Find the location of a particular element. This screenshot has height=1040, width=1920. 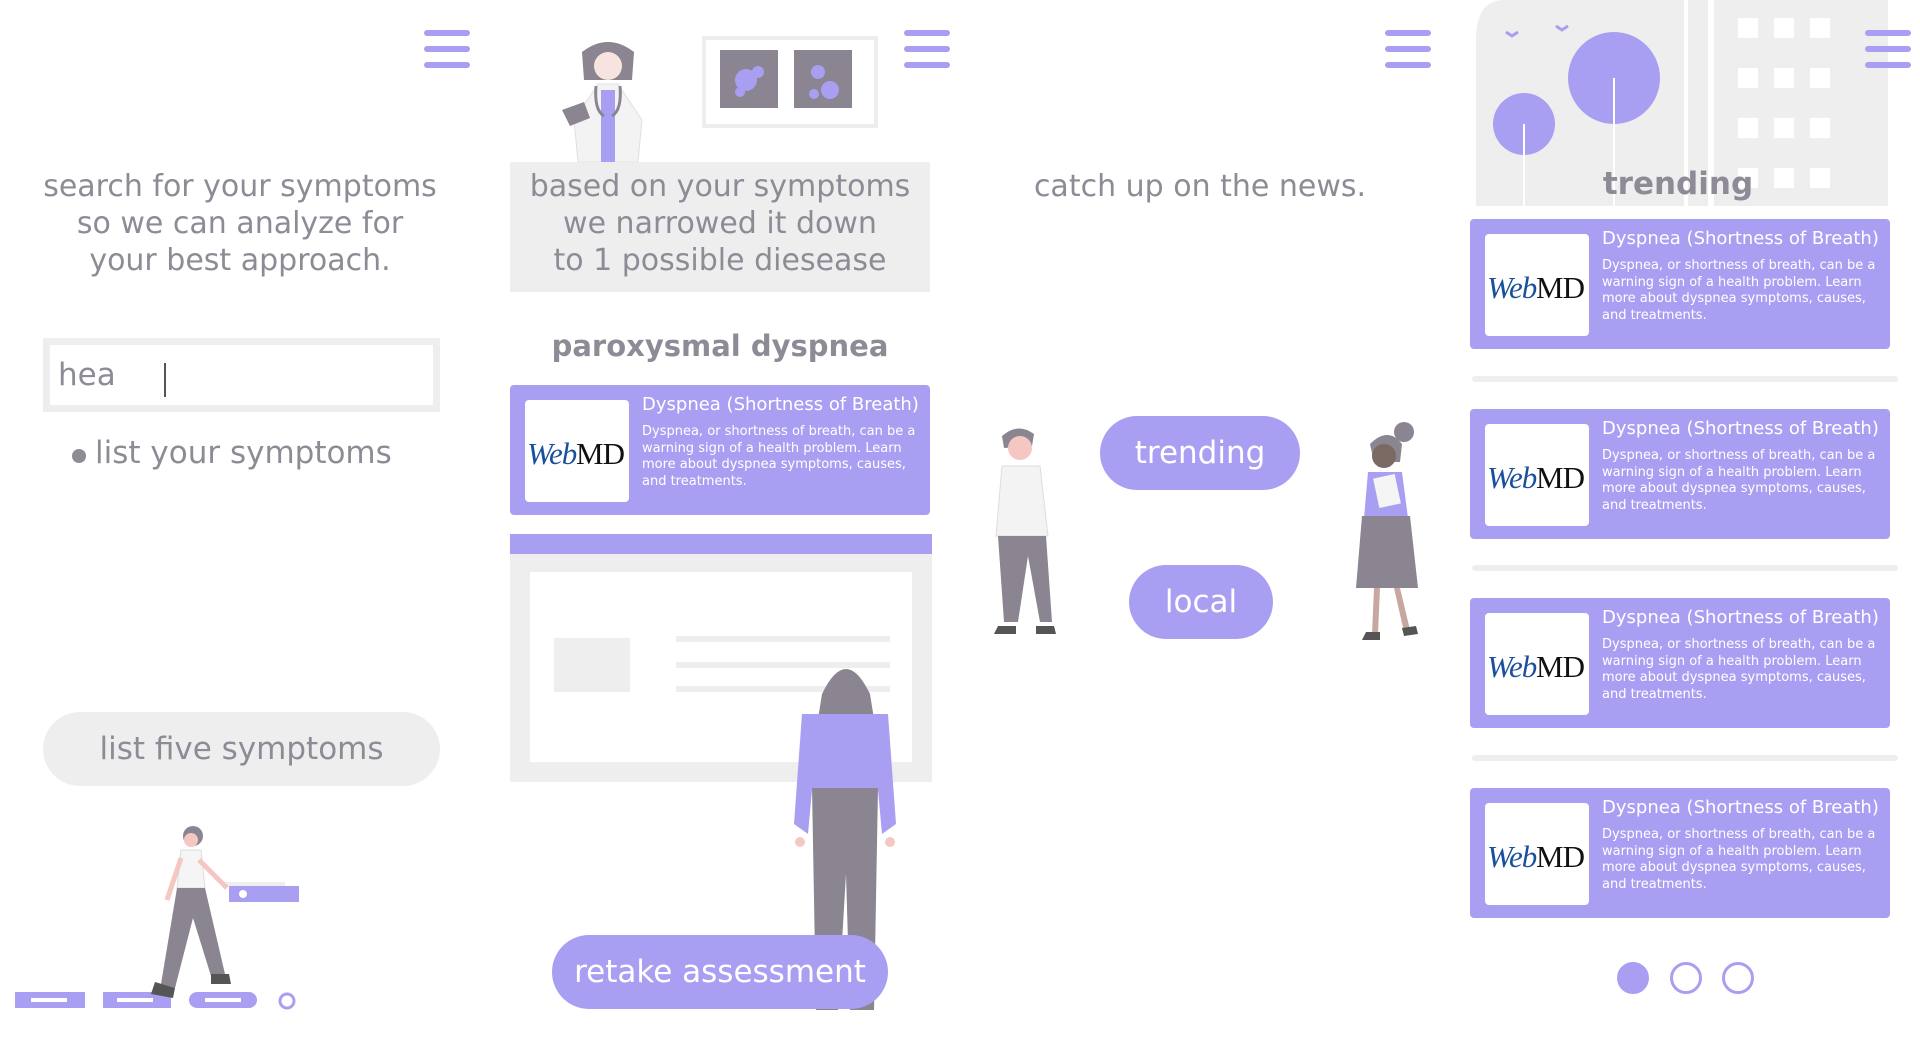

button-label: retake assessment is located at coordinates (720, 972).